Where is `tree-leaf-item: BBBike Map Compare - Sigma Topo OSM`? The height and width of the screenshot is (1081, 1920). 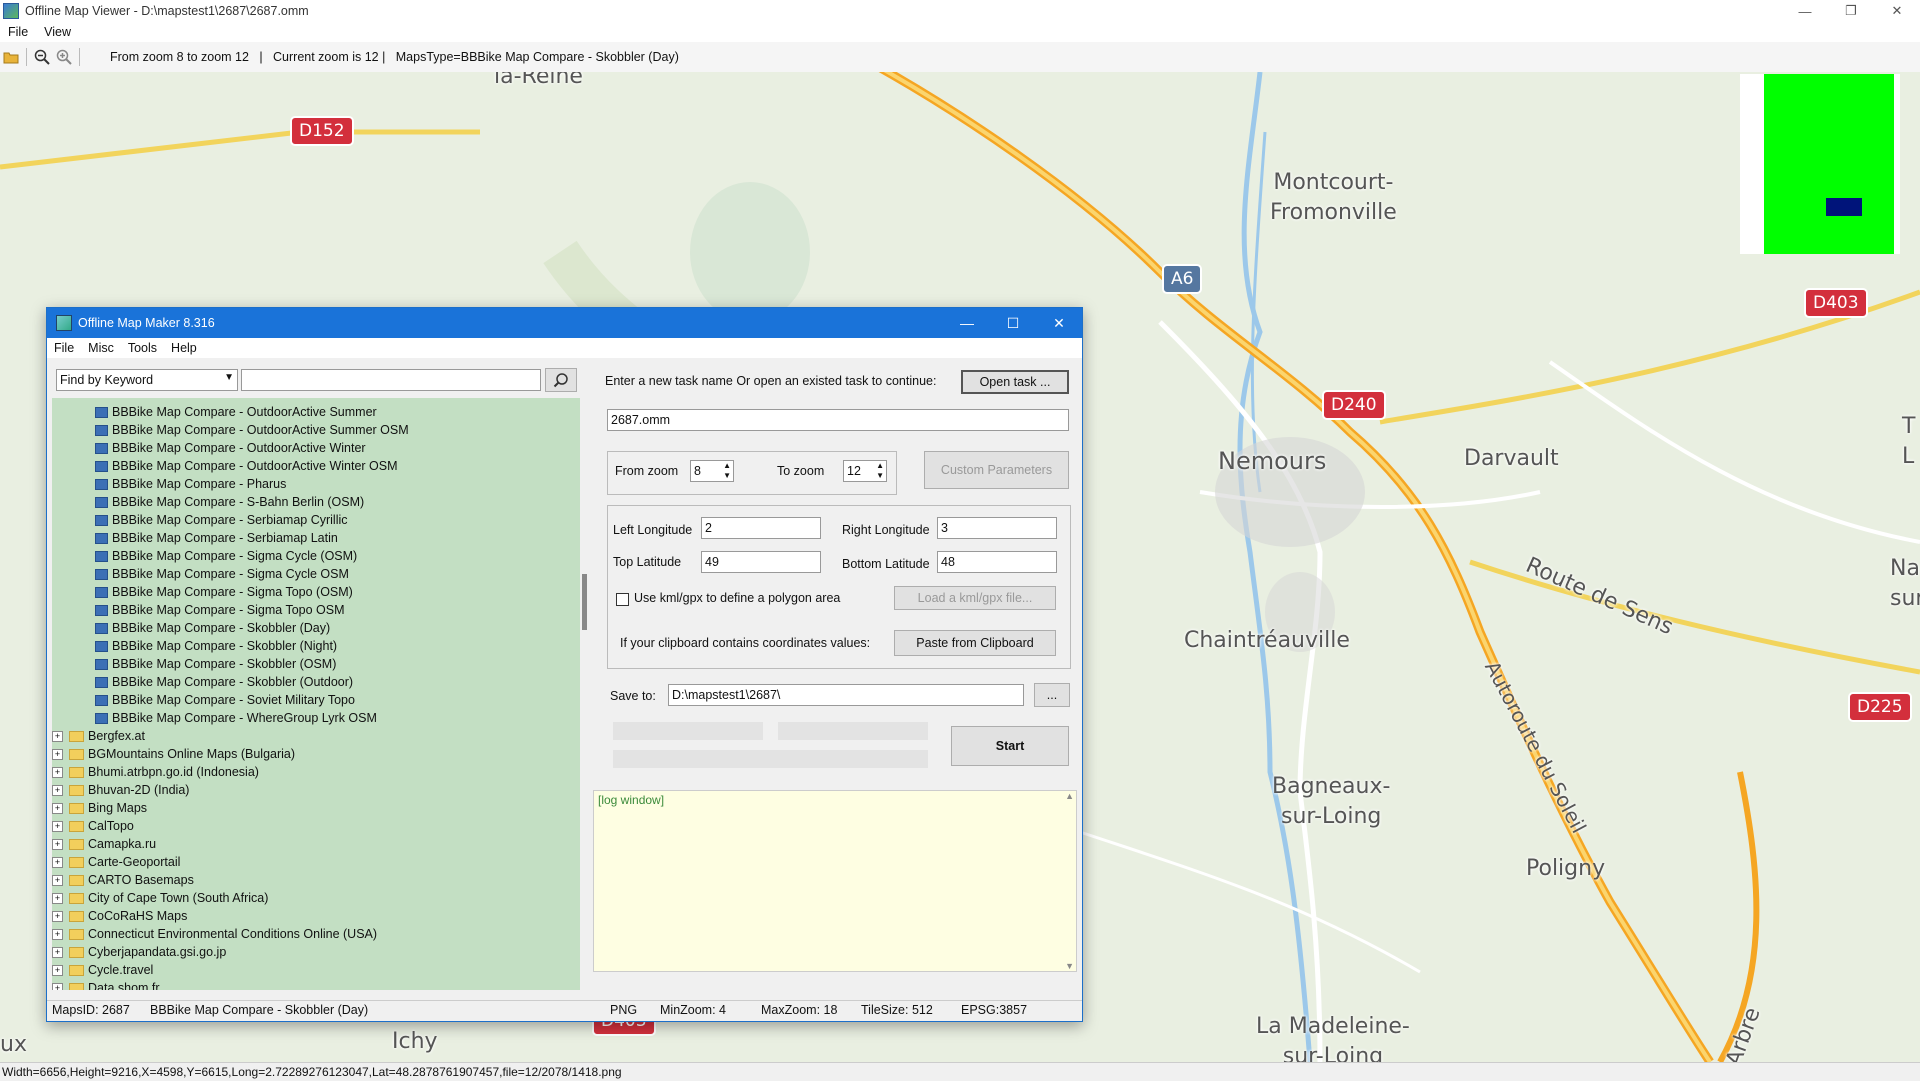
tree-leaf-item: BBBike Map Compare - Sigma Topo OSM is located at coordinates (220, 610).